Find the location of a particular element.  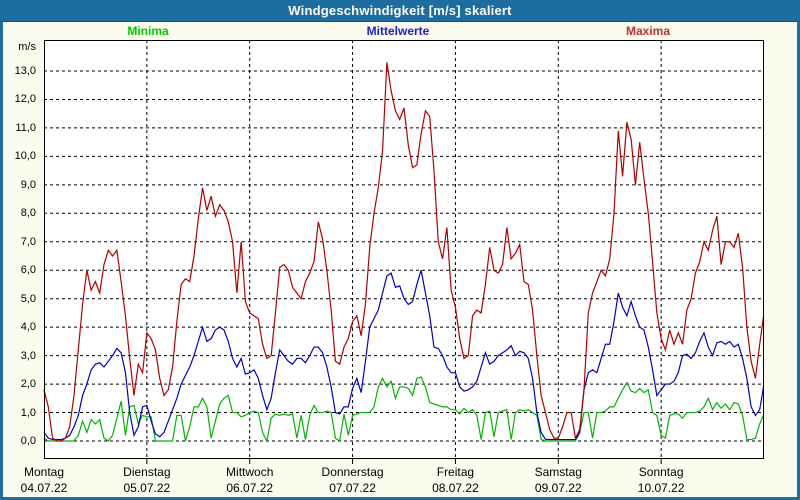

x-day-label-donnerstag: Donnerstag 07.07.22 is located at coordinates (353, 480).